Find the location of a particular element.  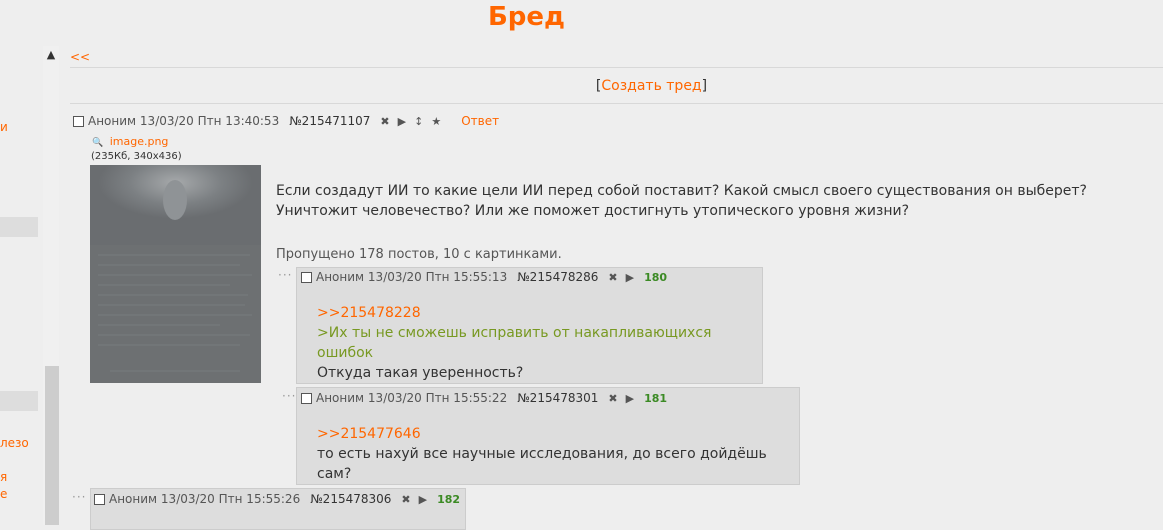

op-checkbox is located at coordinates (78, 121).